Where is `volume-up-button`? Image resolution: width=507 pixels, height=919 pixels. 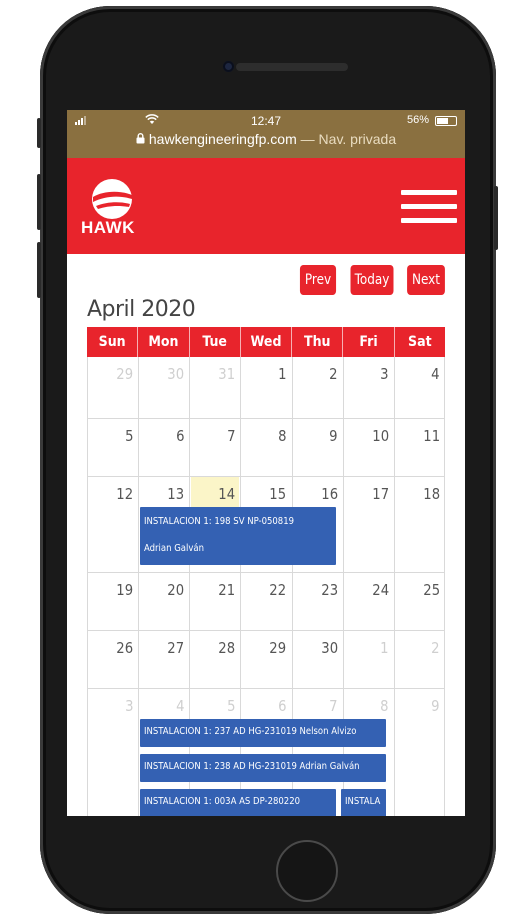 volume-up-button is located at coordinates (39, 202).